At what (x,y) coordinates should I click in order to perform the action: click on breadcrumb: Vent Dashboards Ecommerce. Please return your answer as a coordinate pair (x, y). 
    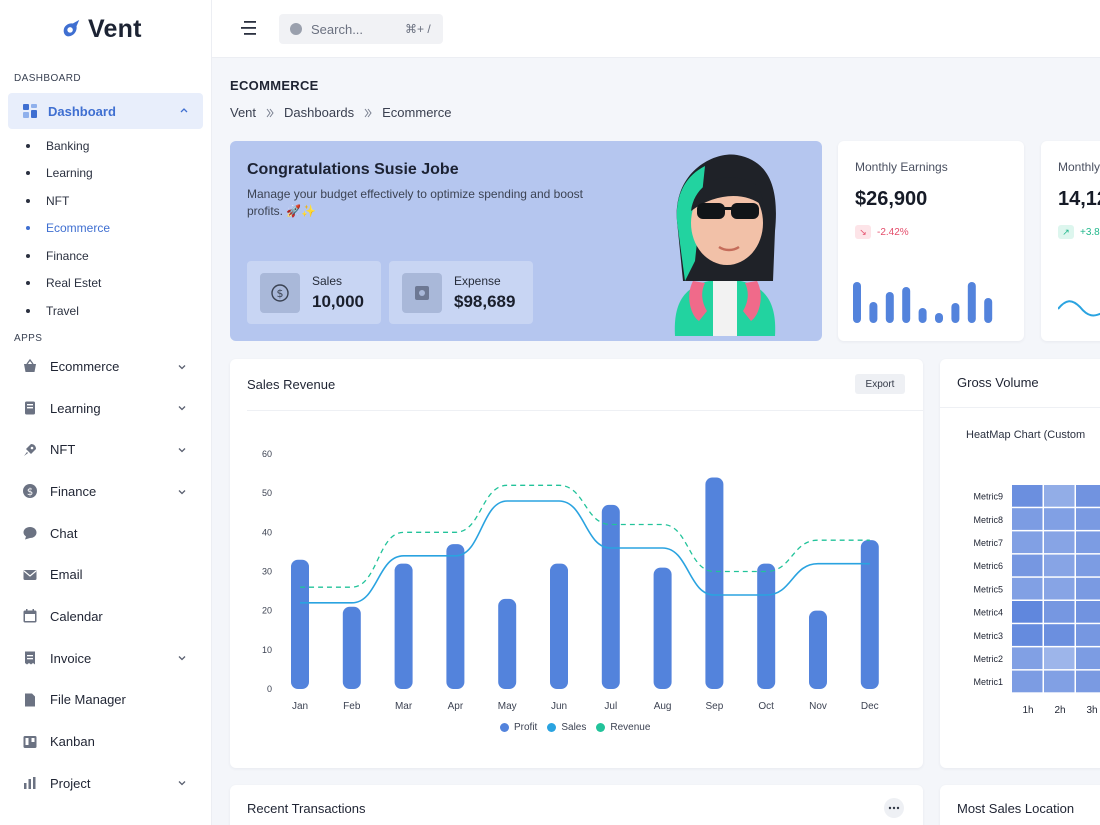
    Looking at the image, I should click on (341, 112).